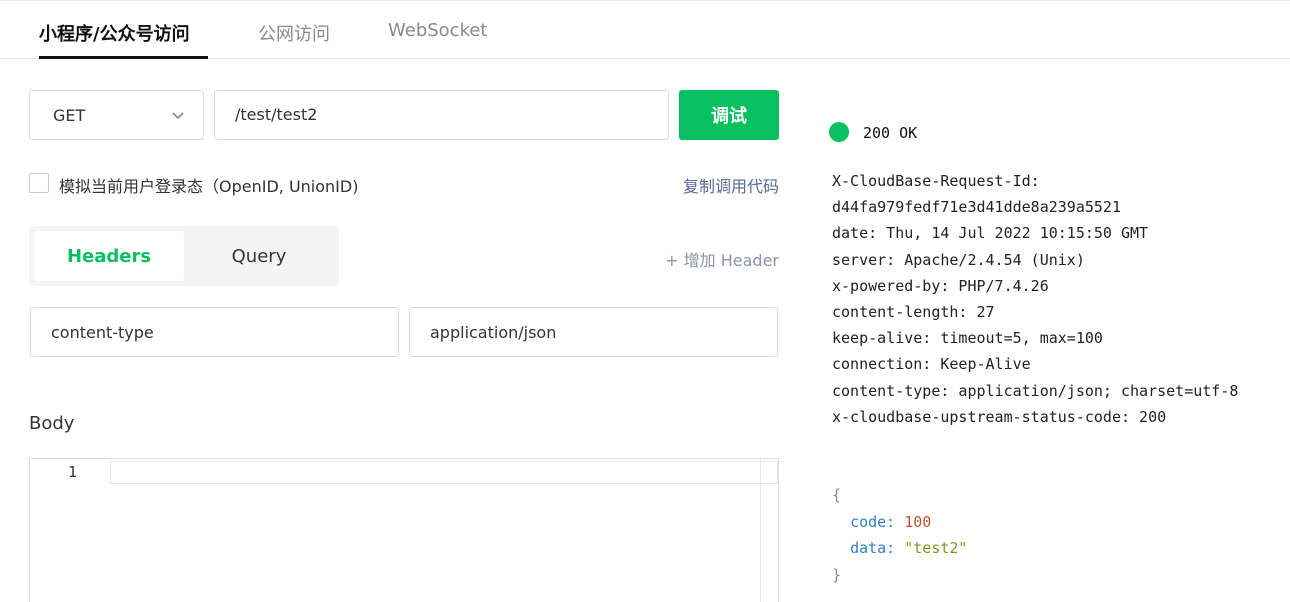 This screenshot has height=602, width=1290. I want to click on debug-button: 调试, so click(729, 115).